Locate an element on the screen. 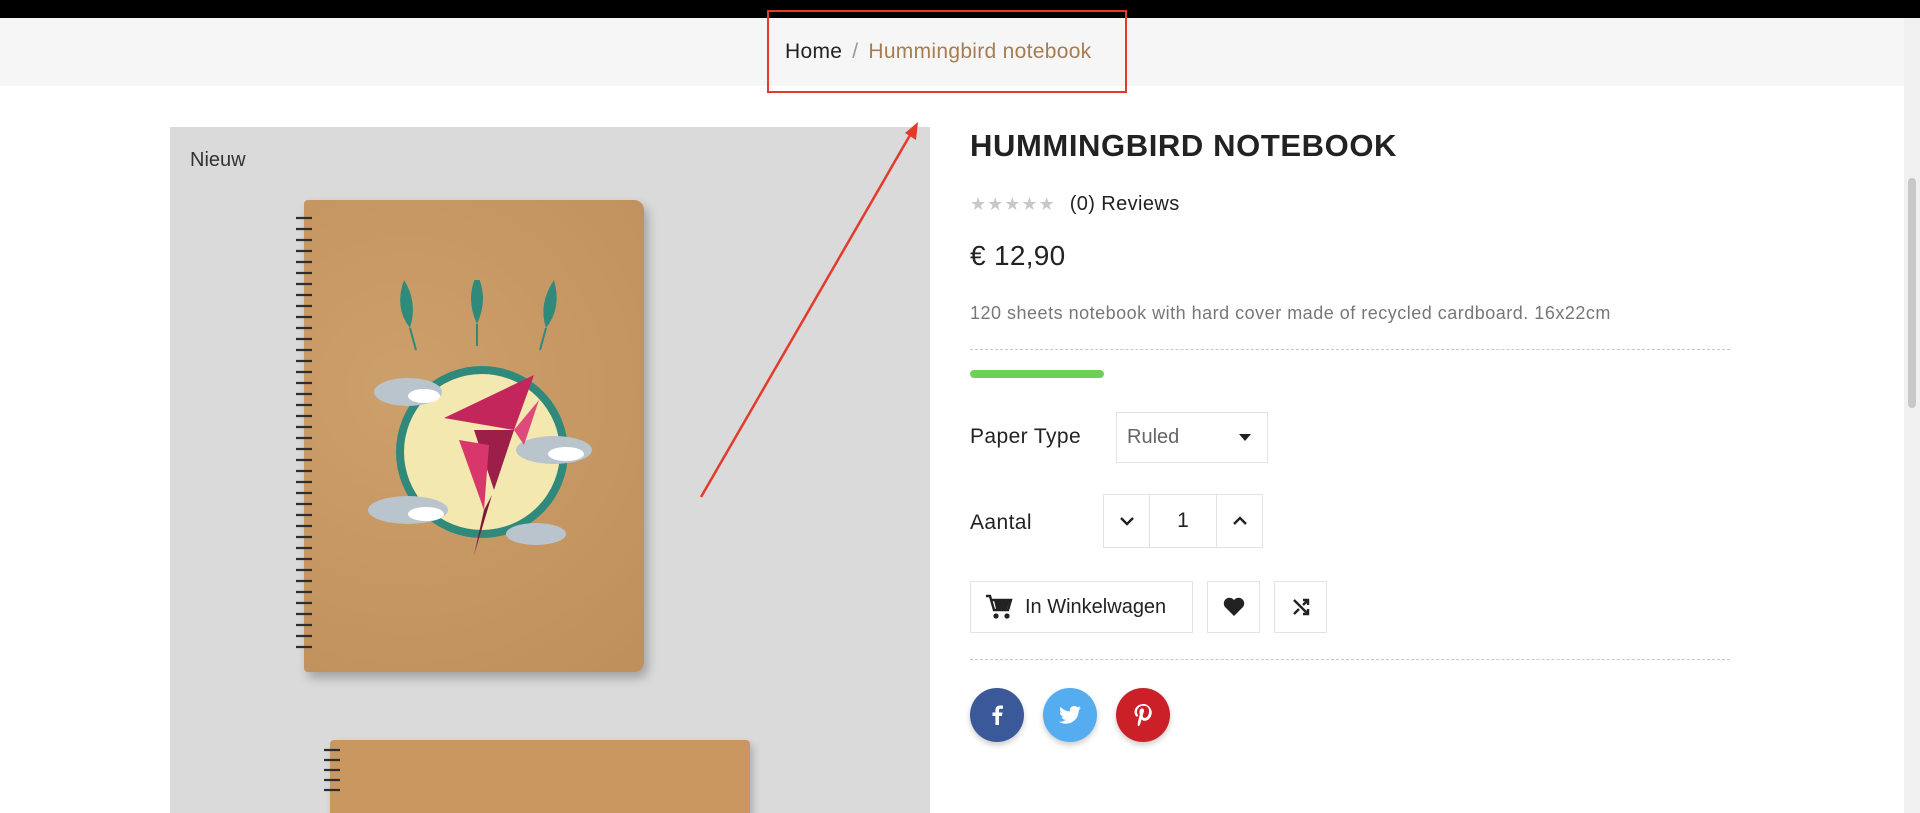 Image resolution: width=1920 pixels, height=813 pixels. paper-type-label: Paper Type is located at coordinates (1026, 436).